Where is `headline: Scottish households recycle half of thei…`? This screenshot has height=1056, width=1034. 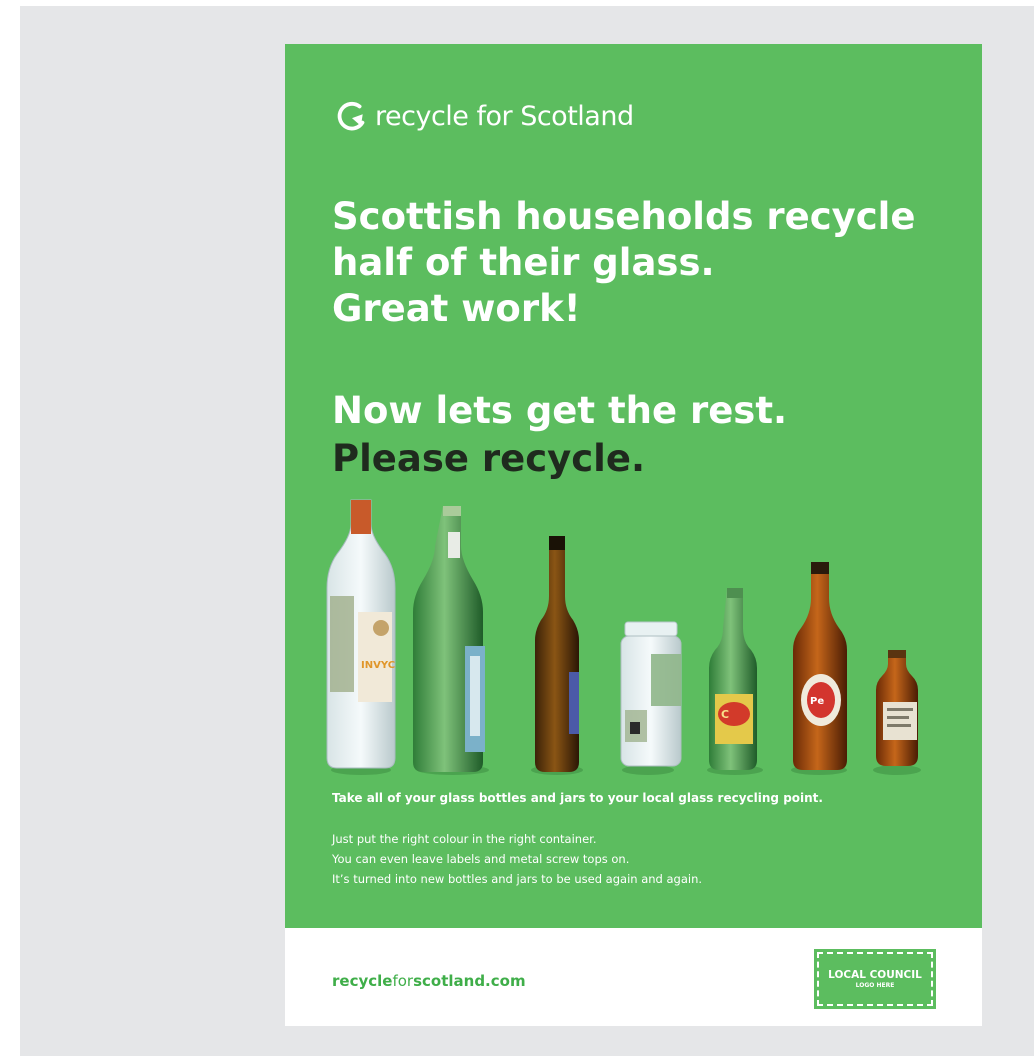
headline: Scottish households recycle half of thei… is located at coordinates (652, 263).